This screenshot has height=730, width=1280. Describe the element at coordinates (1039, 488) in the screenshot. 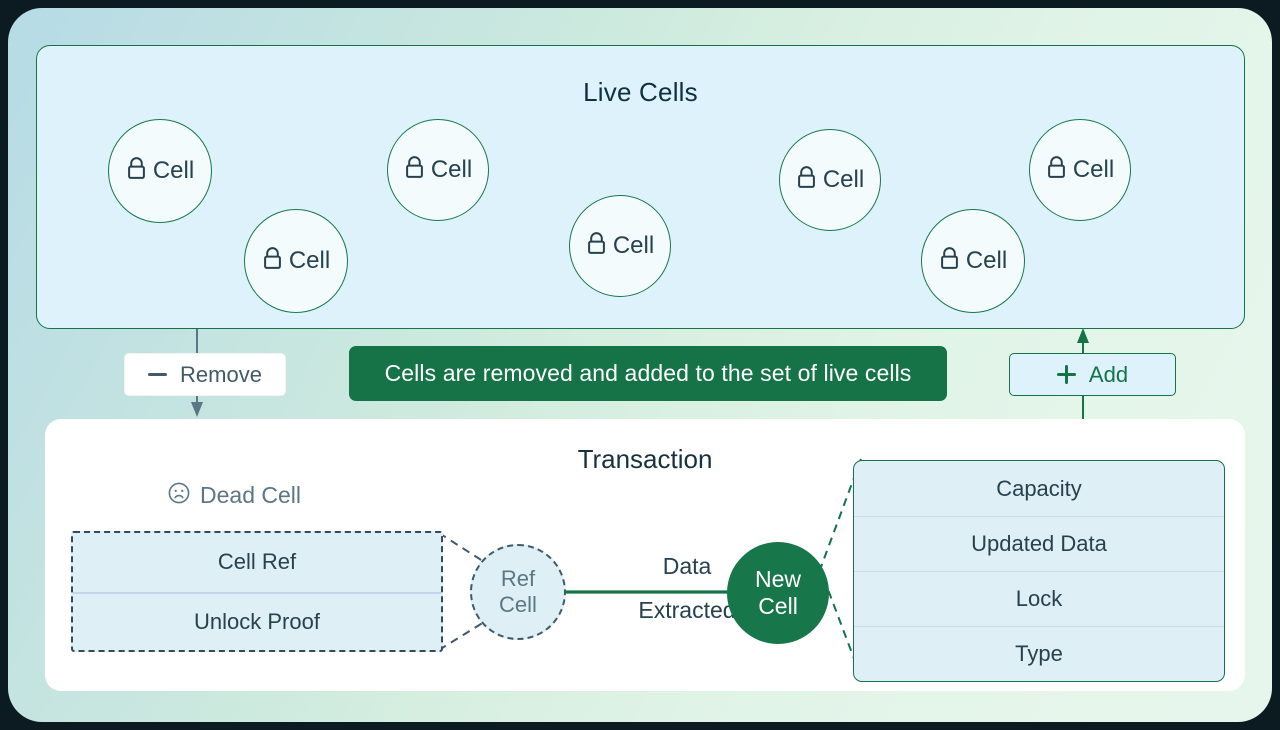

I see `field-row-capacity: Capacity` at that location.